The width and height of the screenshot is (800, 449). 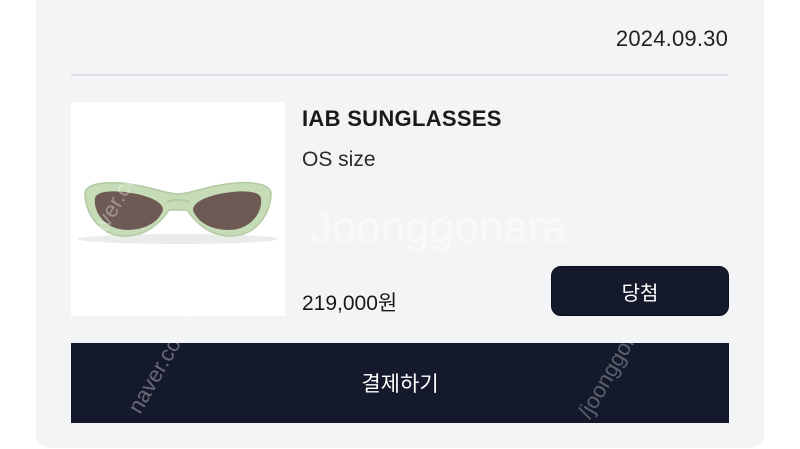 I want to click on product-image, so click(x=178, y=209).